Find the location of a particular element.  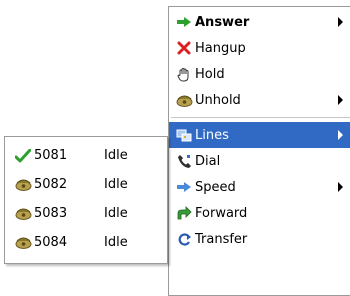

menu-item-label: Forward is located at coordinates (221, 213).